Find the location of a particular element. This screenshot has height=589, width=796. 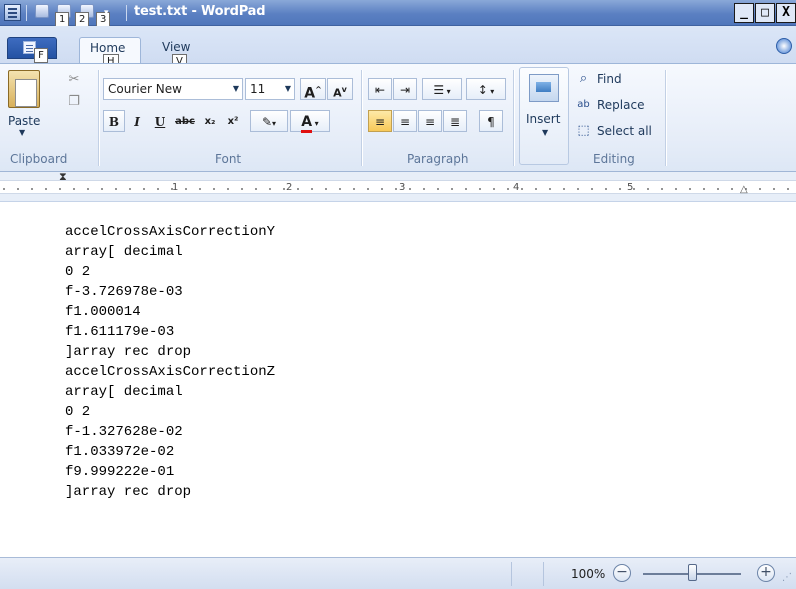

qat-customize-dropdown: ▾ is located at coordinates (106, 13).